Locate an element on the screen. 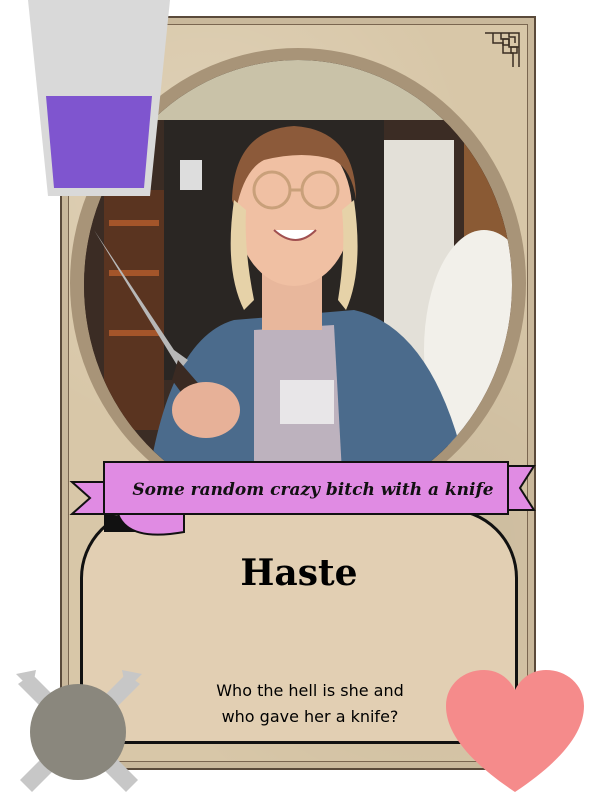 This screenshot has width=600, height=800. mana-glass-icon is located at coordinates (99, 98).